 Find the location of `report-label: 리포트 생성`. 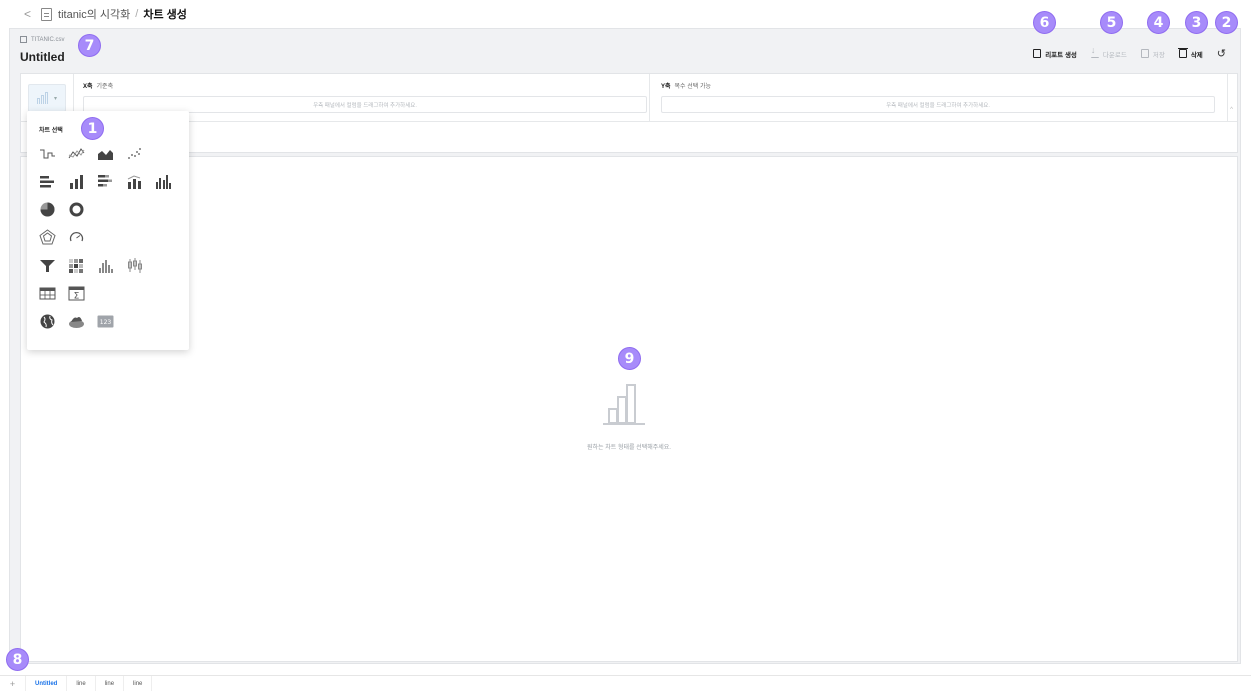

report-label: 리포트 생성 is located at coordinates (1061, 55).